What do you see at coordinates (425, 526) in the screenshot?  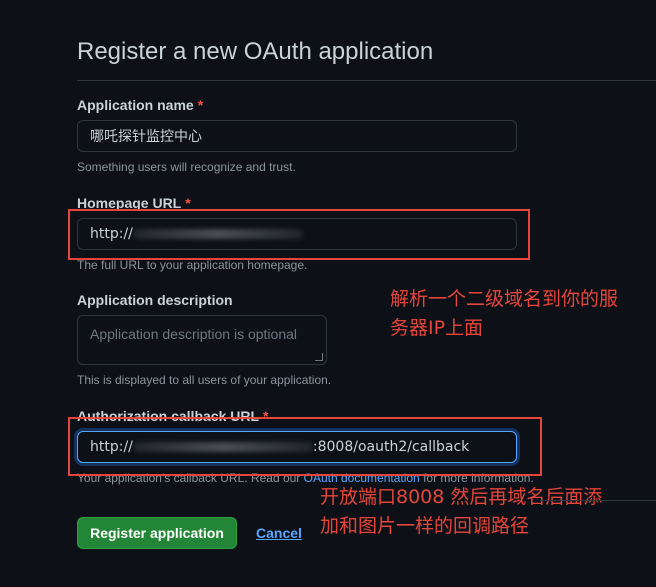 I see `annotation-line: 加和图片一样的回调路径` at bounding box center [425, 526].